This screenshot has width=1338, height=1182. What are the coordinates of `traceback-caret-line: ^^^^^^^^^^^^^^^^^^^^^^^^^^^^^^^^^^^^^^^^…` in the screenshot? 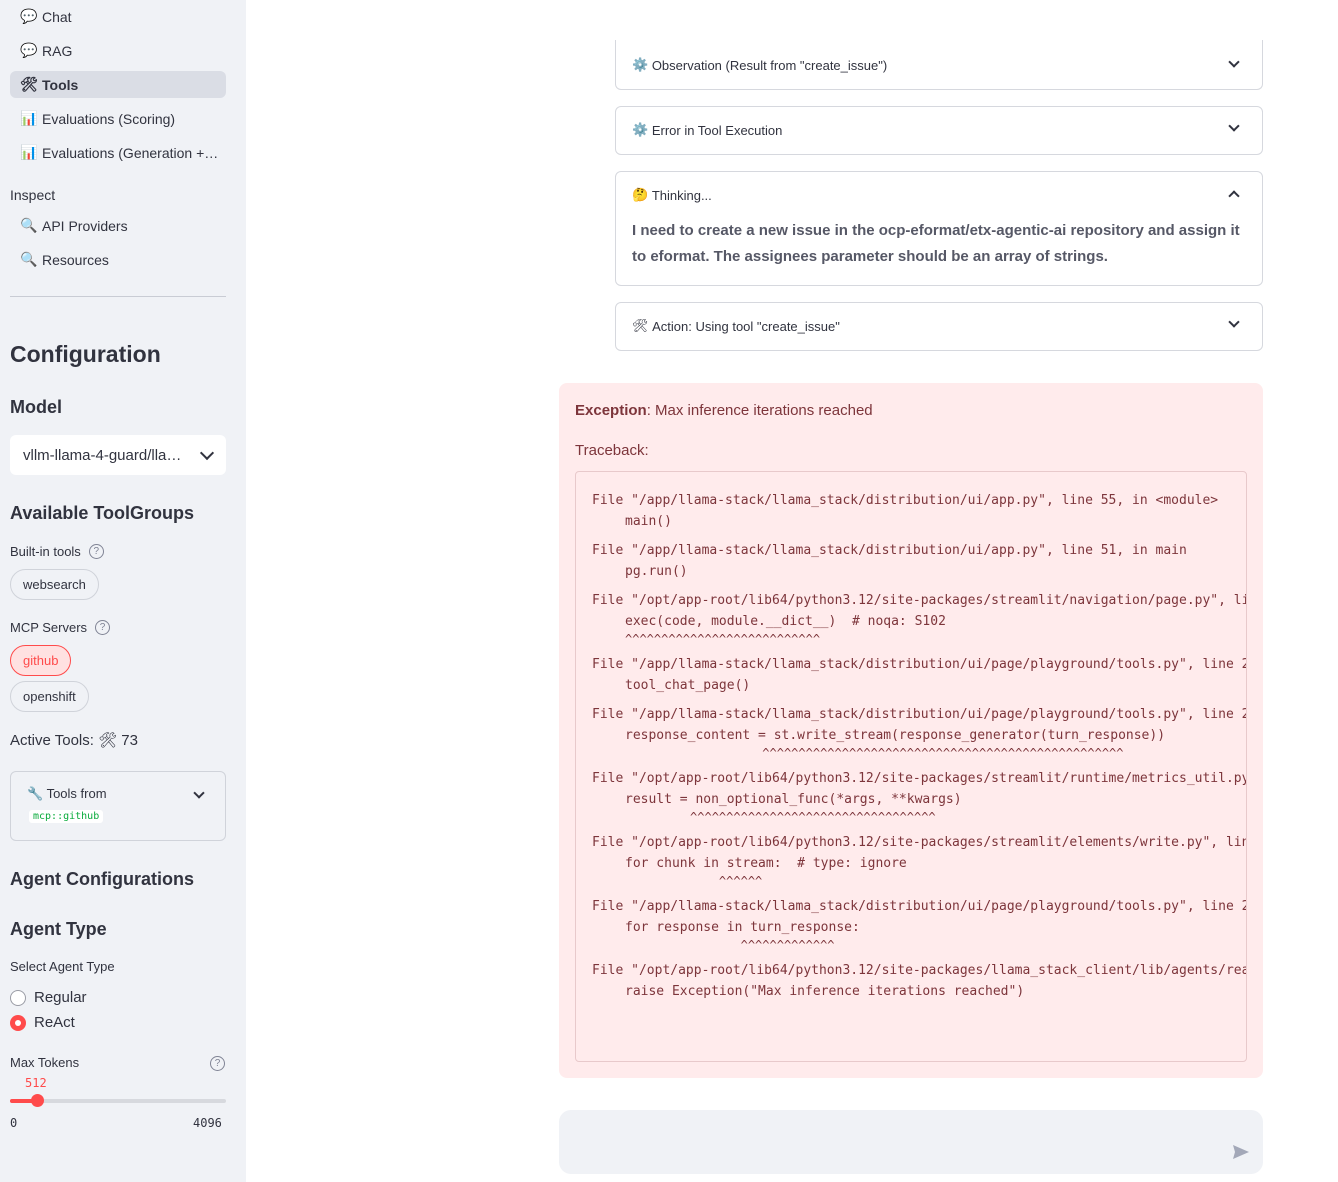 It's located at (874, 753).